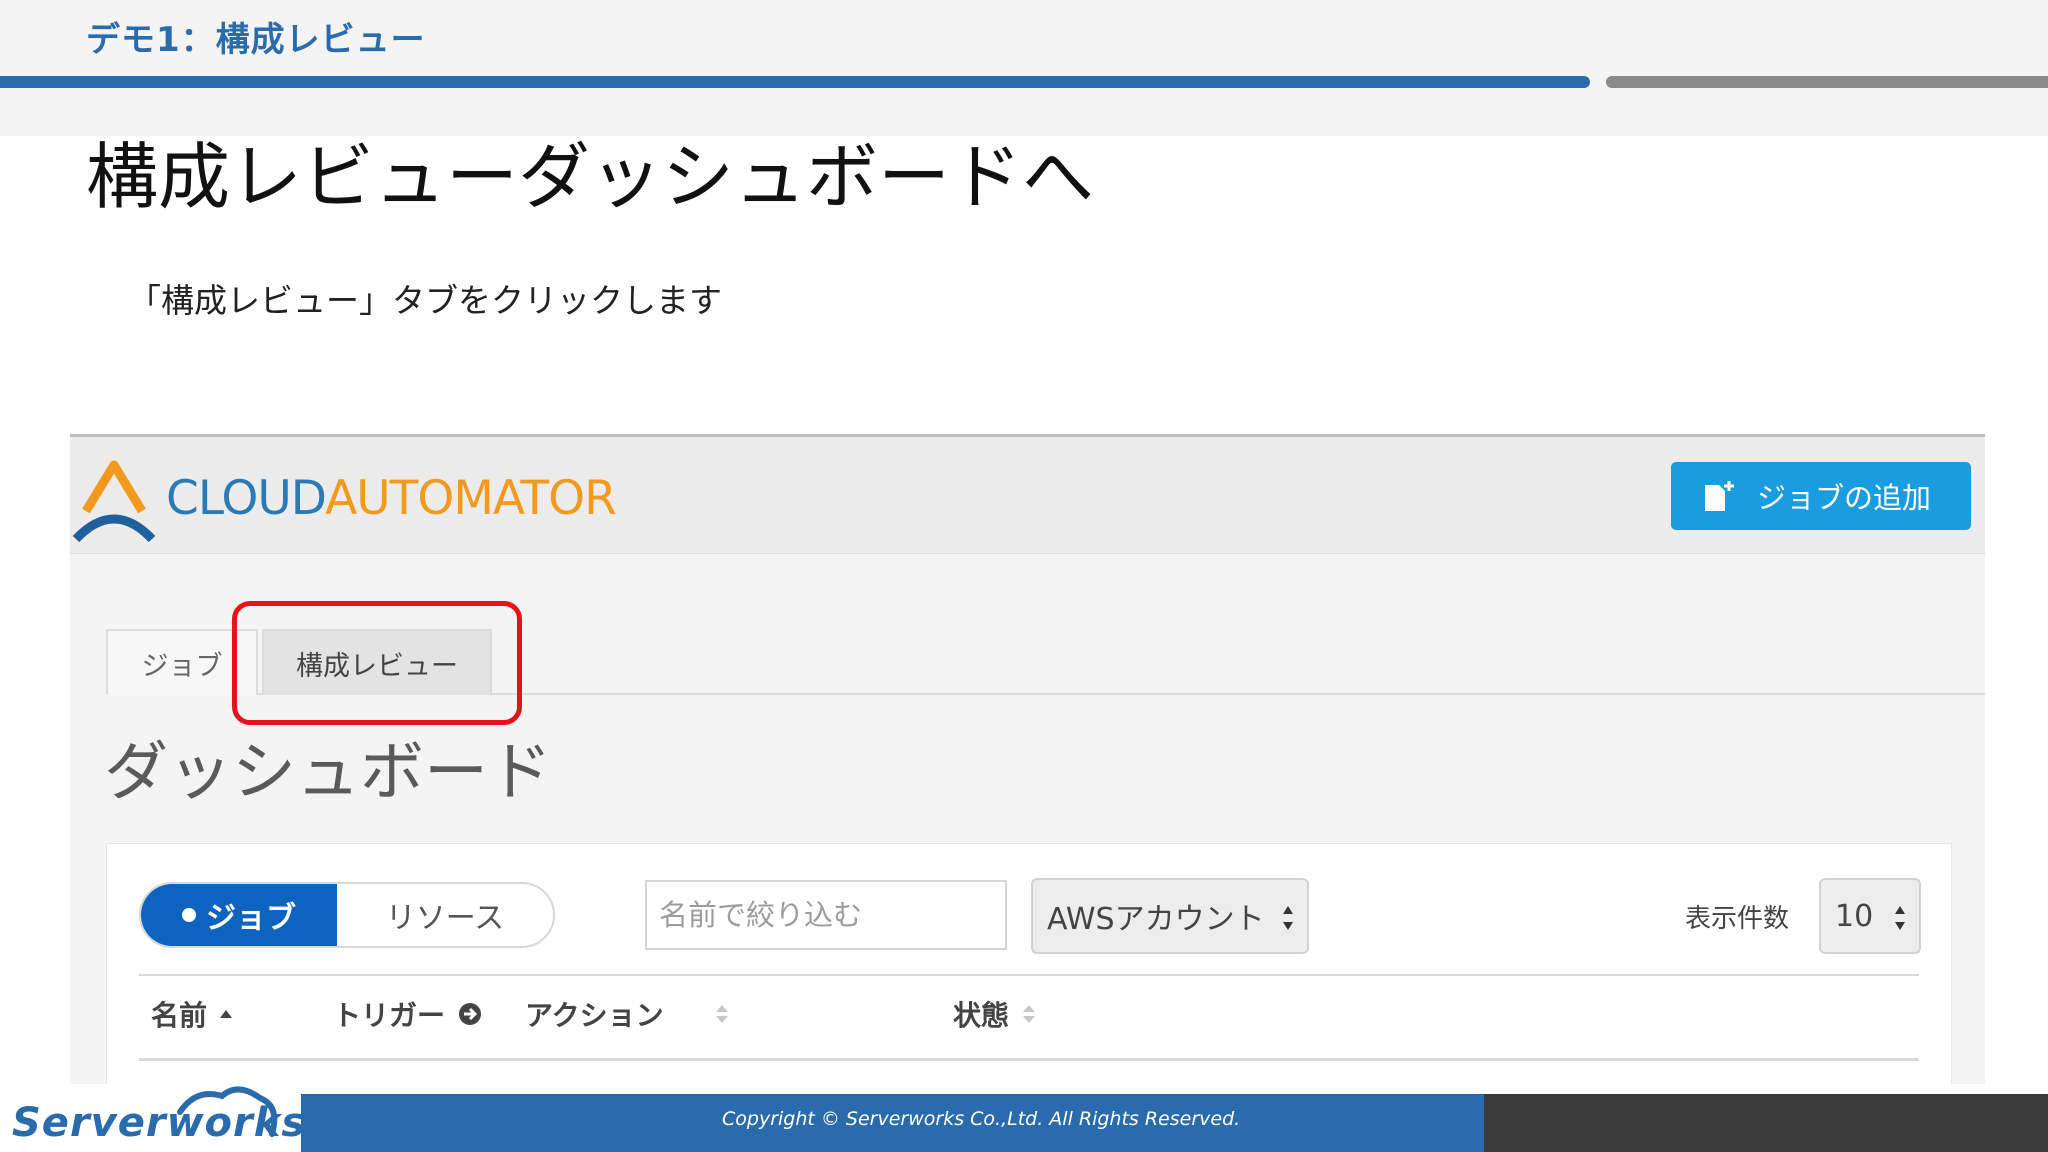  What do you see at coordinates (226, 1014) in the screenshot?
I see `sort-asc-icon` at bounding box center [226, 1014].